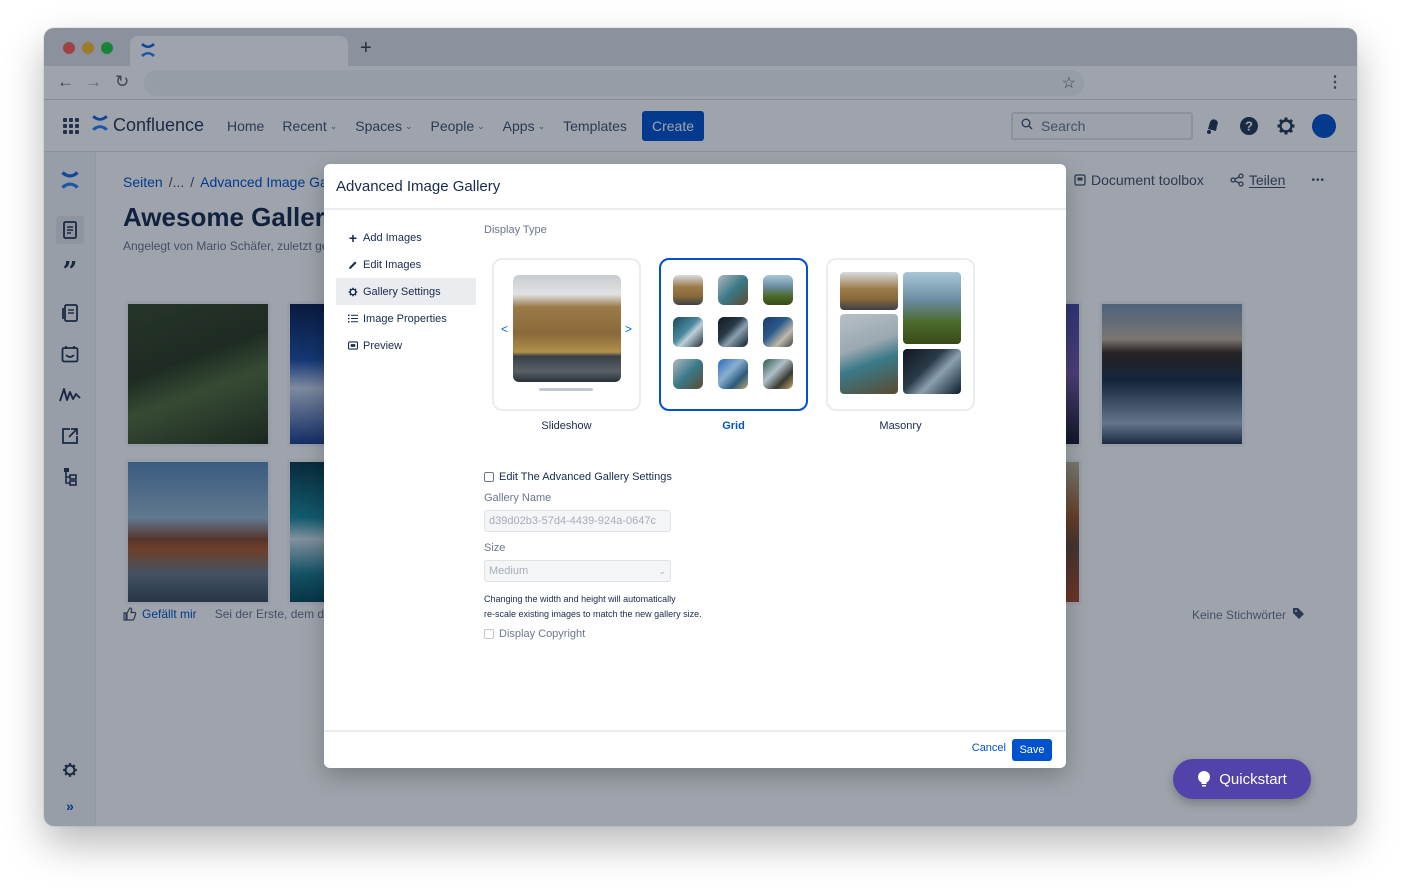  What do you see at coordinates (353, 318) in the screenshot?
I see `list-icon` at bounding box center [353, 318].